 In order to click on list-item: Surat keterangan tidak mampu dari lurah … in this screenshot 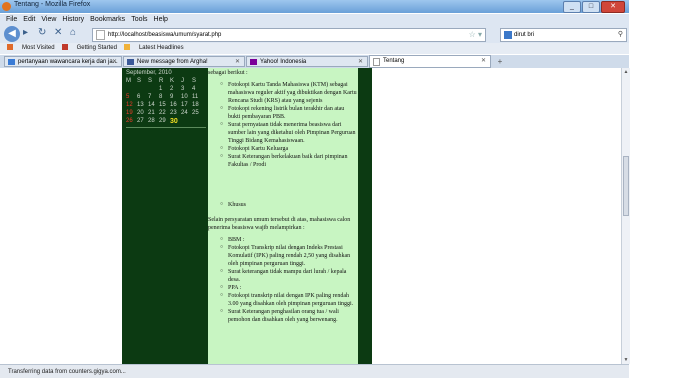, I will do `click(289, 276)`.